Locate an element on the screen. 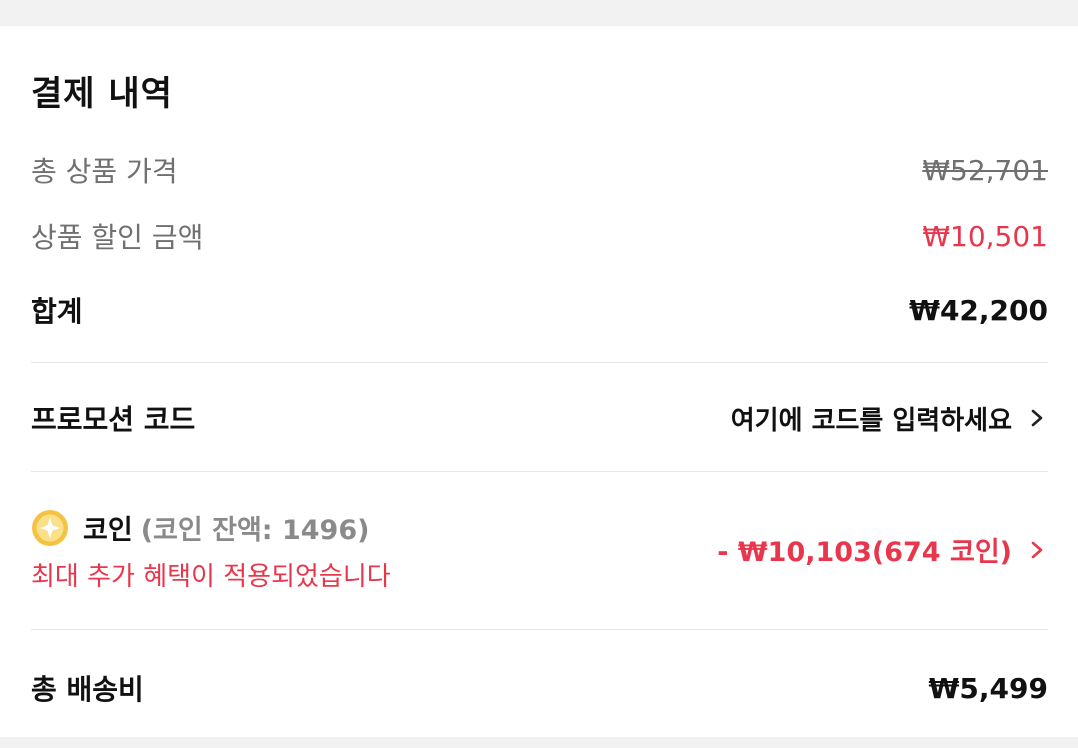  subtotal-row: 합계 ₩42,200 is located at coordinates (539, 310).